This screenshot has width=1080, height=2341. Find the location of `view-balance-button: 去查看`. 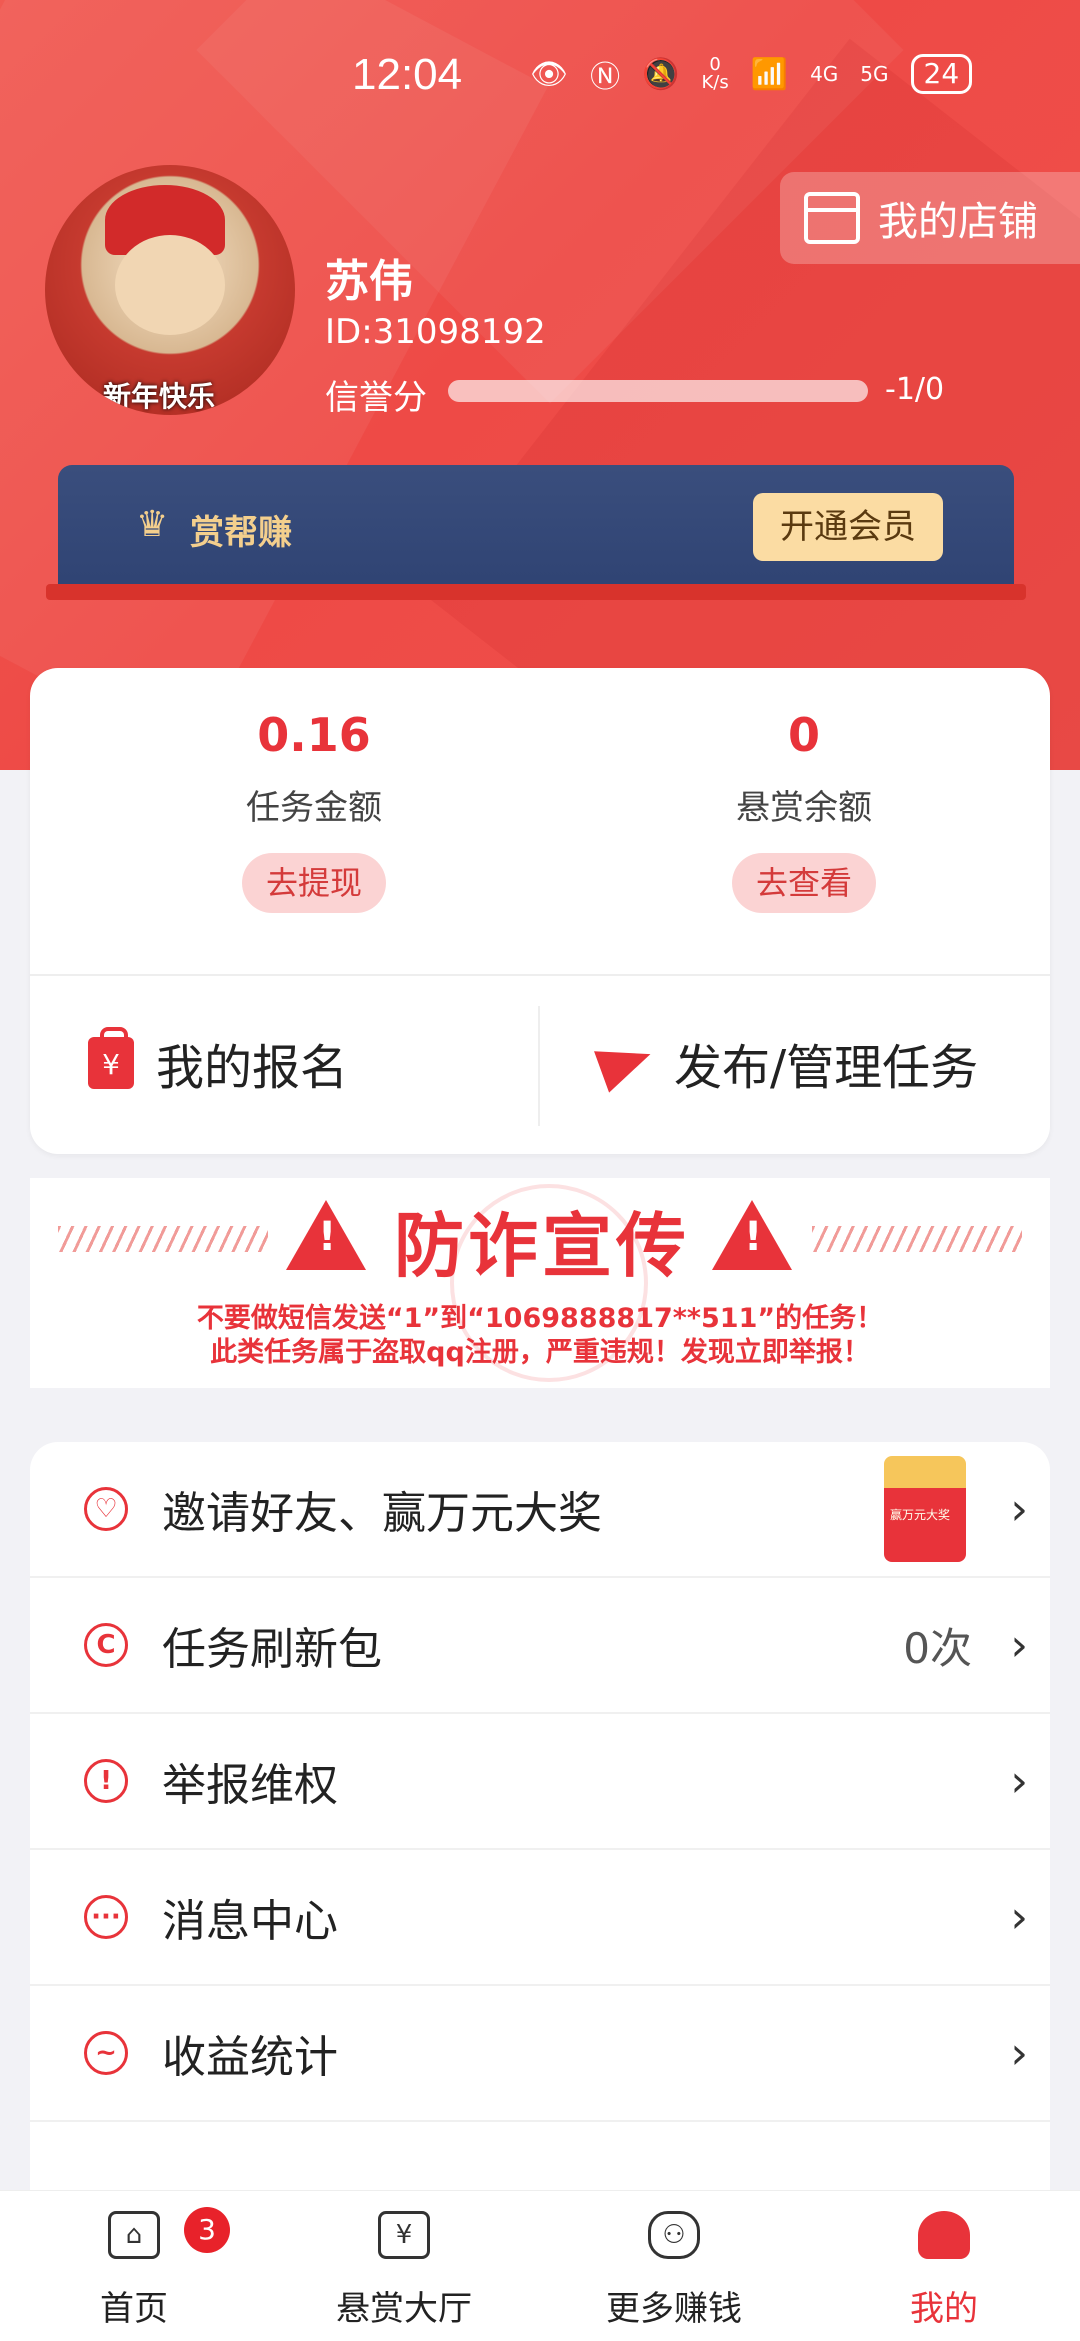

view-balance-button: 去查看 is located at coordinates (803, 883).